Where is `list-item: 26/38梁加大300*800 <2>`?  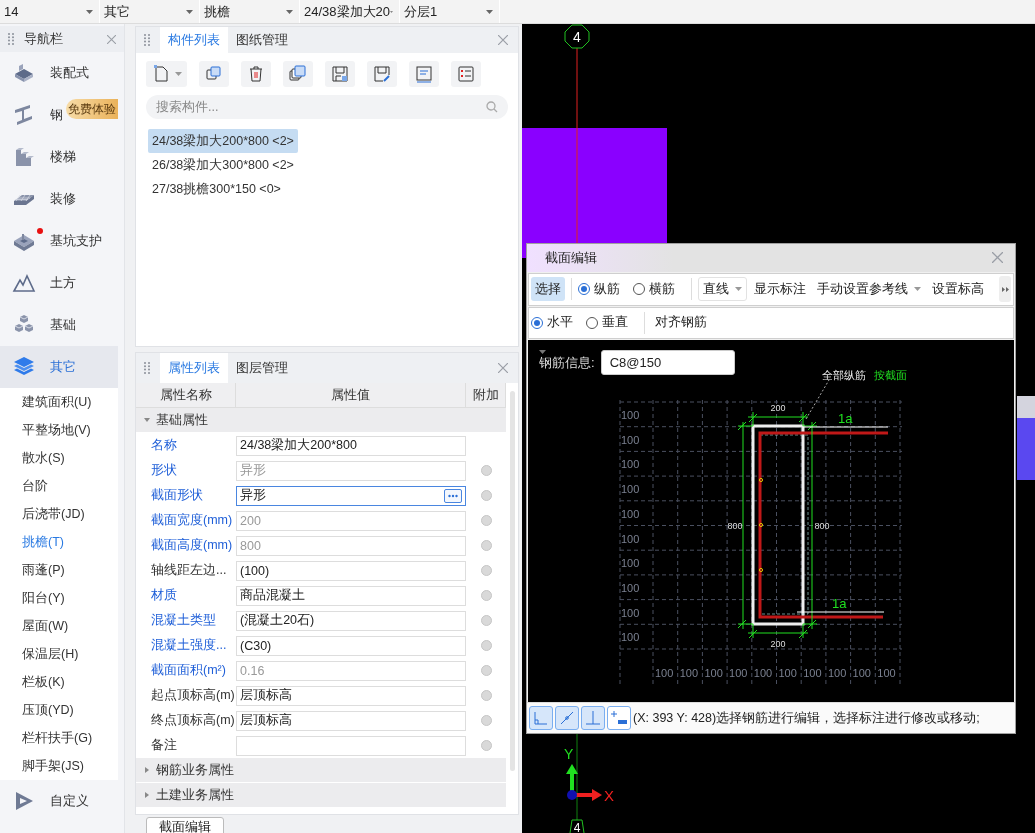
list-item: 26/38梁加大300*800 <2> is located at coordinates (223, 165).